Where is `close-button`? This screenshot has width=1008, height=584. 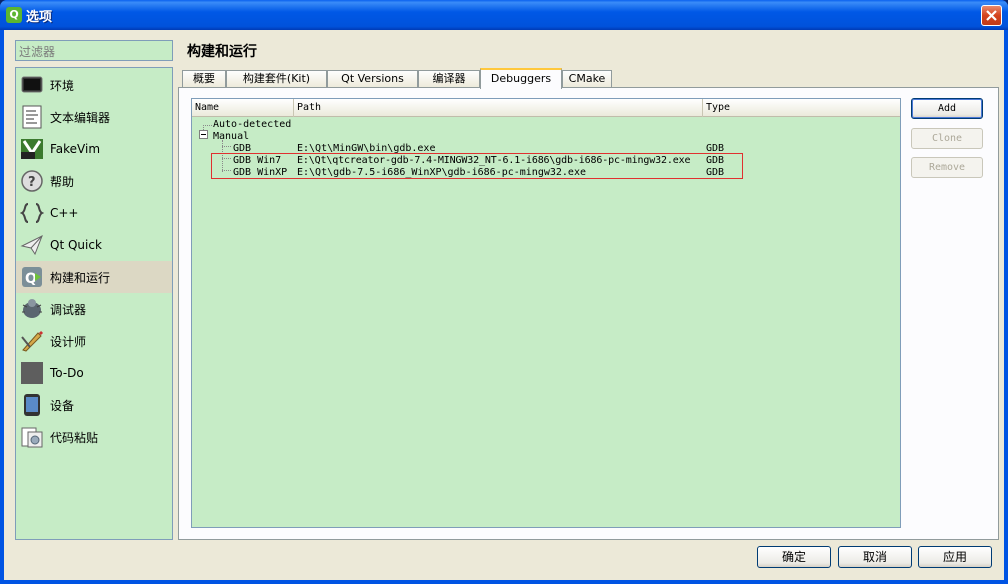
close-button is located at coordinates (991, 15).